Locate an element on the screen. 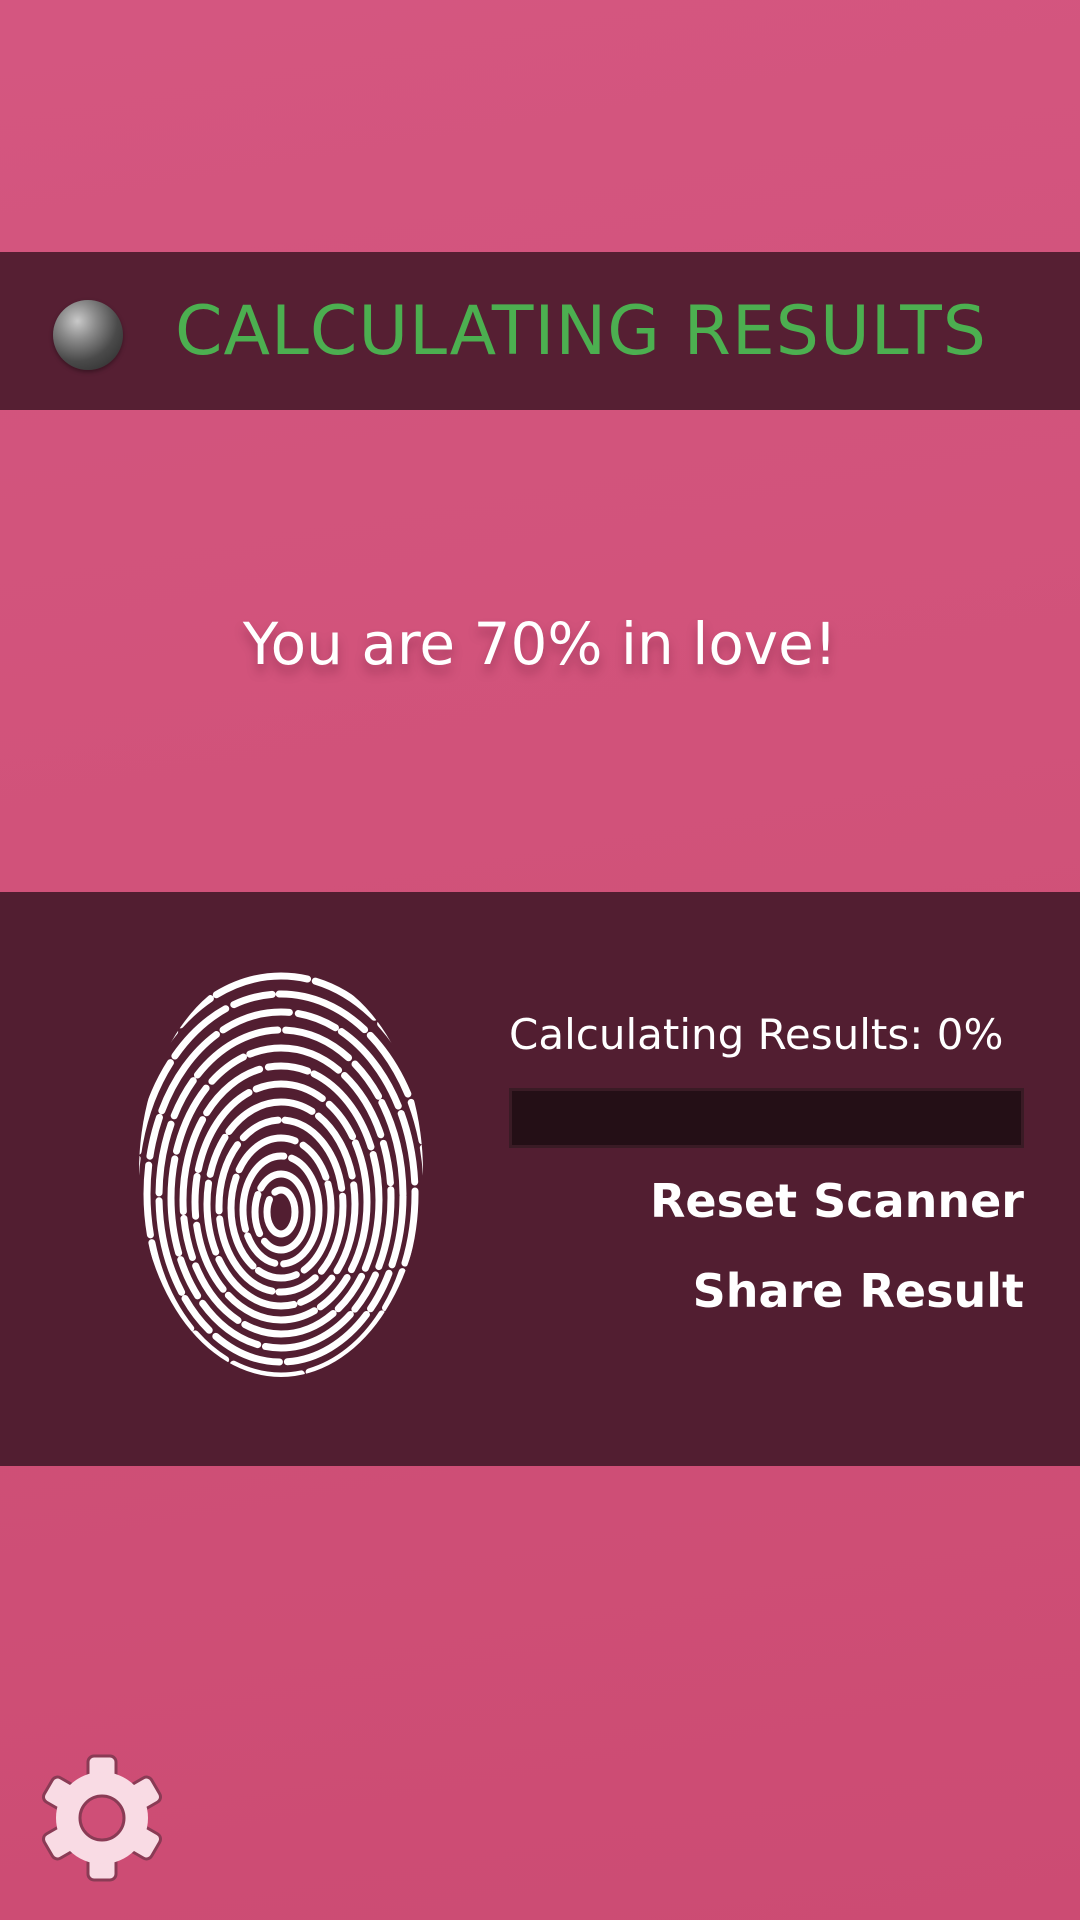  result-text: You are 70% in love! is located at coordinates (540, 644).